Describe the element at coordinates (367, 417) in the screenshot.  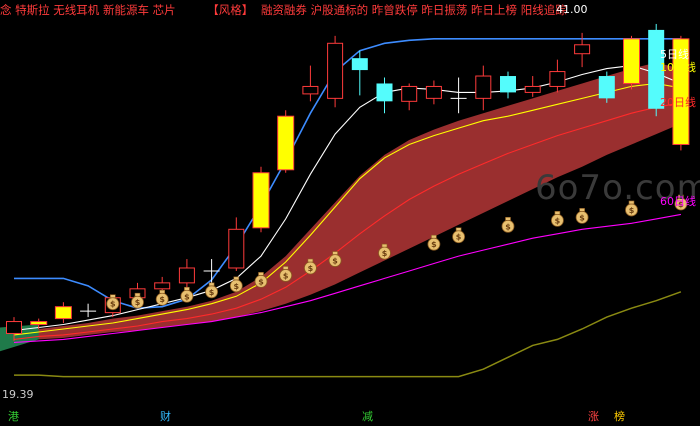
I see `marker-reduce: 减` at that location.